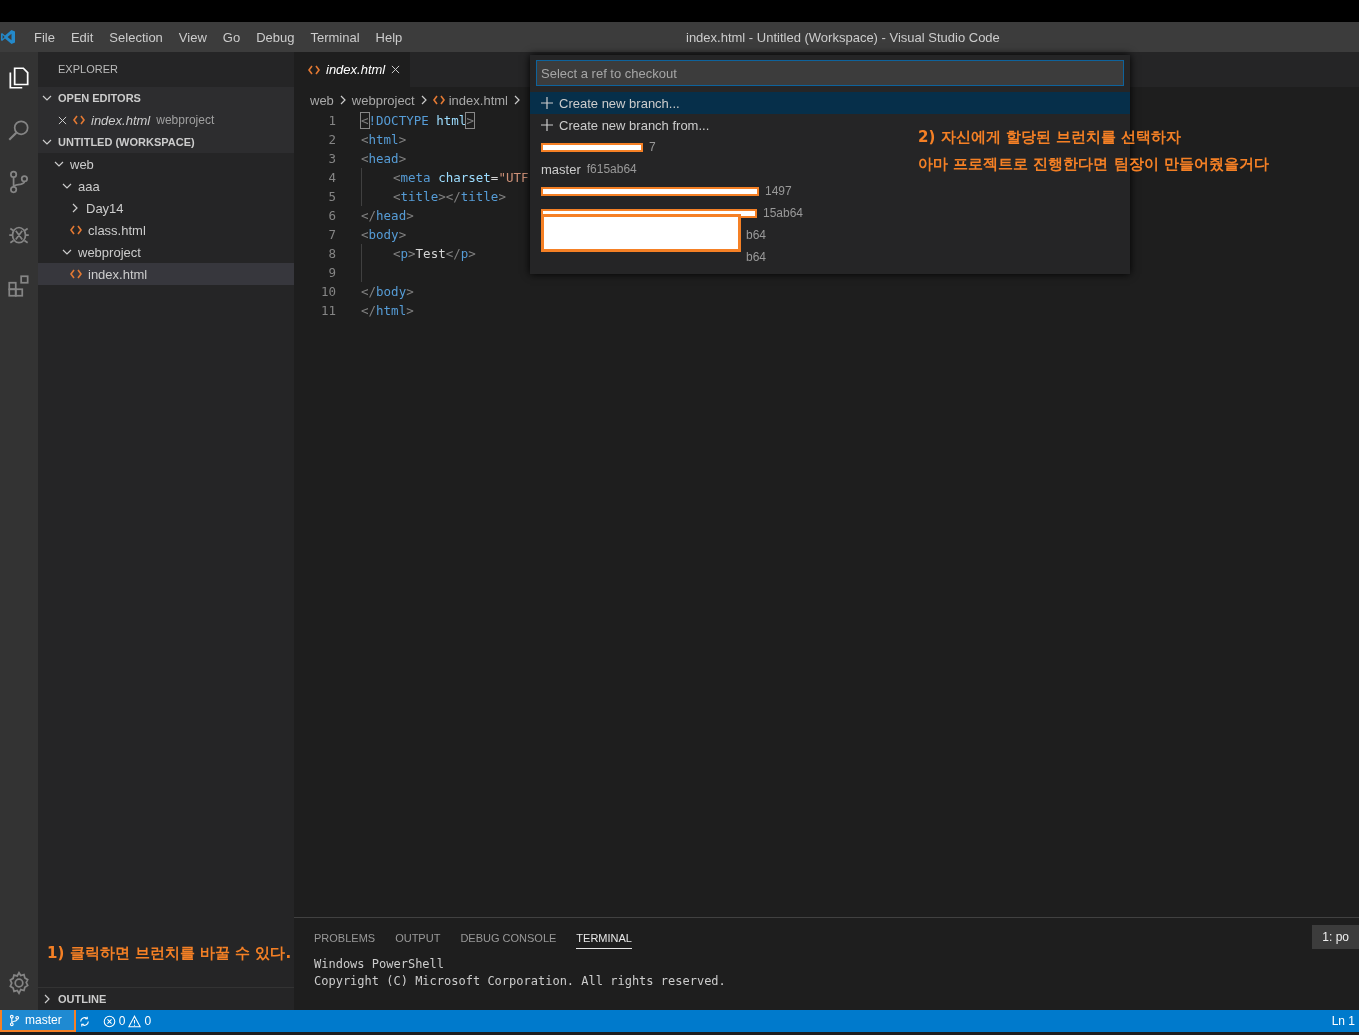 This screenshot has width=1359, height=1035. I want to click on quick-pick-item: master f615ab64, so click(589, 169).